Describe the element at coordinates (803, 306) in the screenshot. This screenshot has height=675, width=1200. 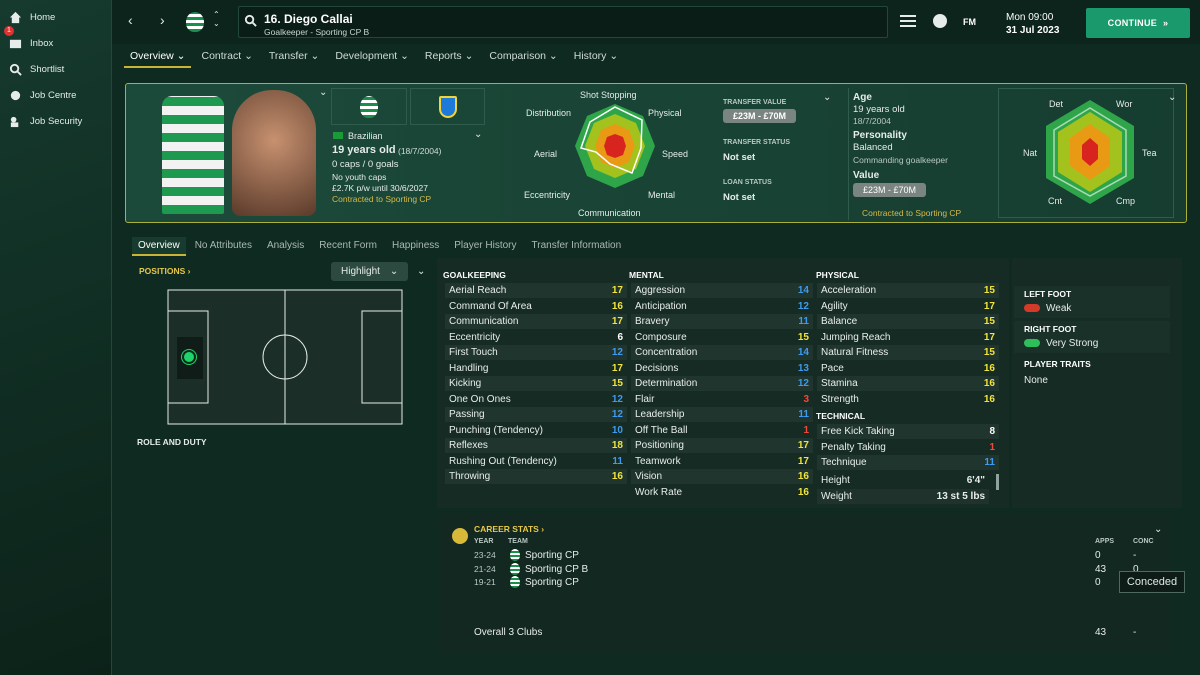
I see `attribute-value: 12` at that location.